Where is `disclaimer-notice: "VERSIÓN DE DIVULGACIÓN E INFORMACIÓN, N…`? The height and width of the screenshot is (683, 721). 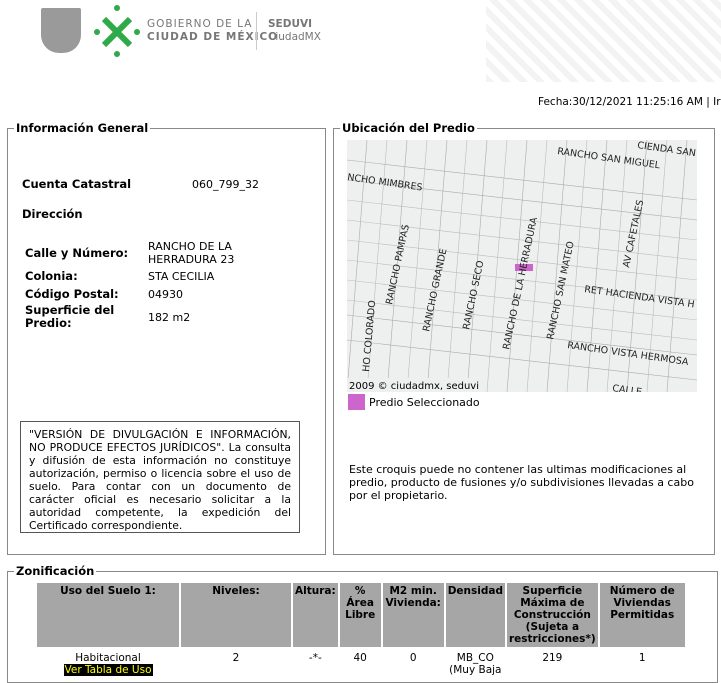 disclaimer-notice: "VERSIÓN DE DIVULGACIÓN E INFORMACIÓN, N… is located at coordinates (160, 477).